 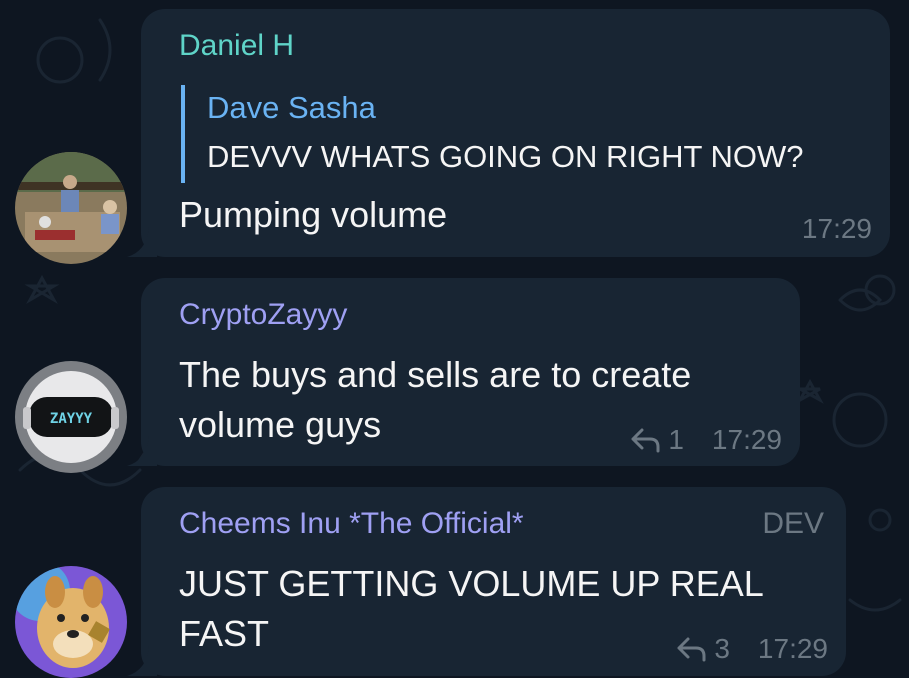 I want to click on reply-count: 1, so click(x=676, y=440).